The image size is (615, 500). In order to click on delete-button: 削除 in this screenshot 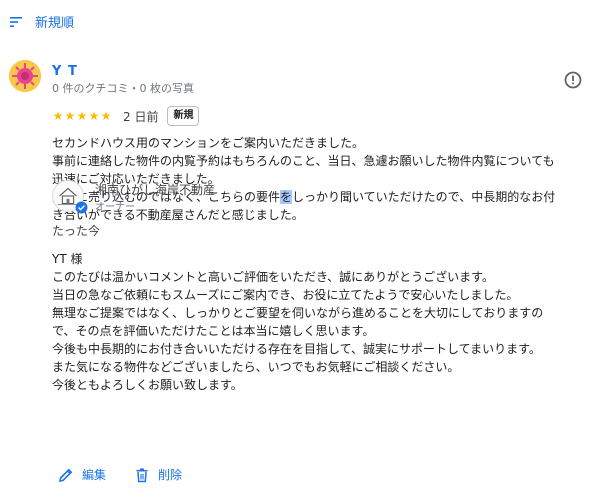, I will do `click(158, 474)`.